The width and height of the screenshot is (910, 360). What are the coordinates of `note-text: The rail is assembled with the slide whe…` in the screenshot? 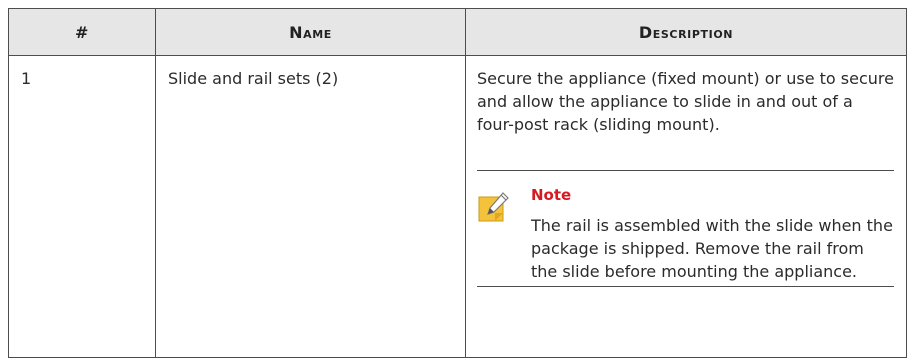 It's located at (712, 248).